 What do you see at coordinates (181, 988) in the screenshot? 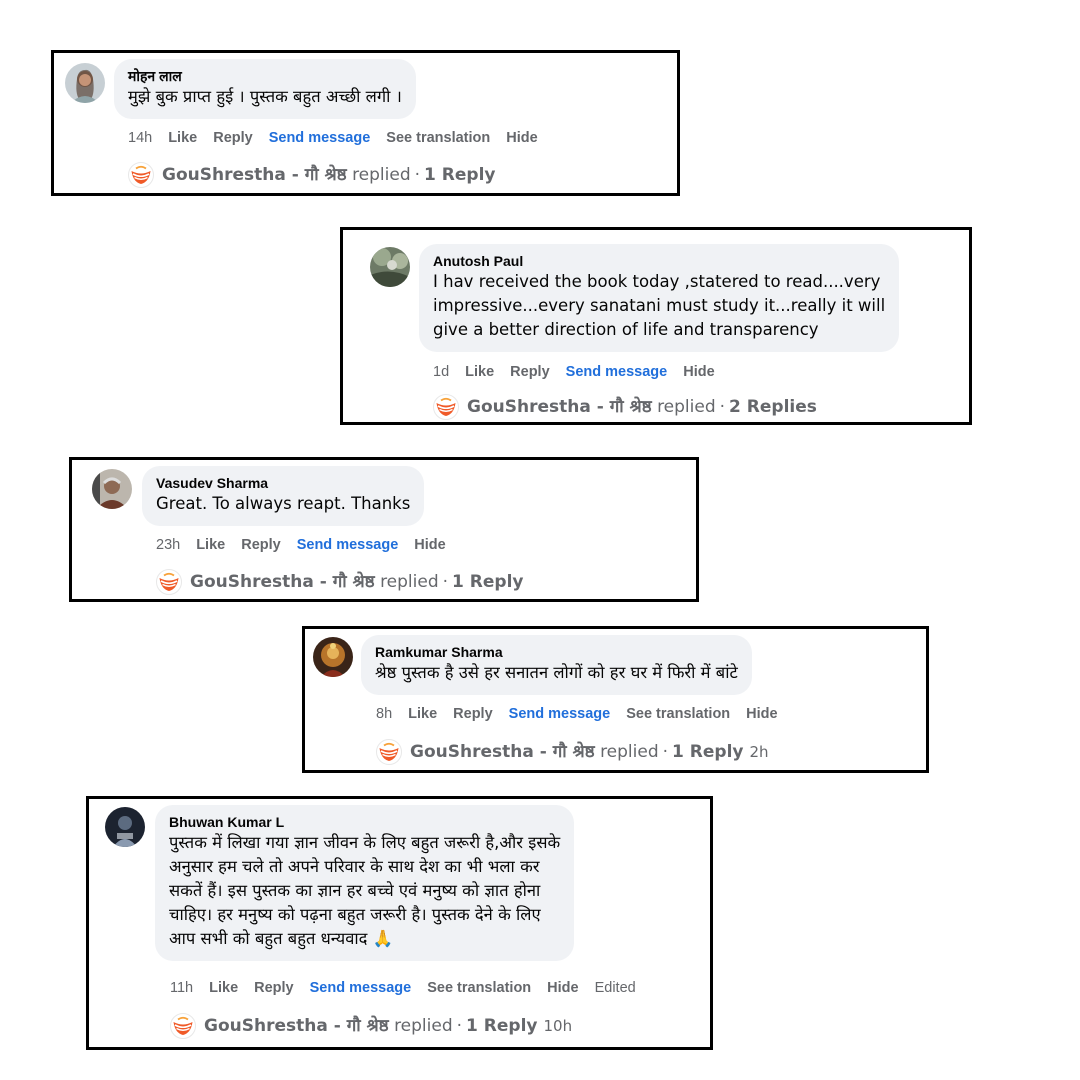
I see `comment-time: 11h` at bounding box center [181, 988].